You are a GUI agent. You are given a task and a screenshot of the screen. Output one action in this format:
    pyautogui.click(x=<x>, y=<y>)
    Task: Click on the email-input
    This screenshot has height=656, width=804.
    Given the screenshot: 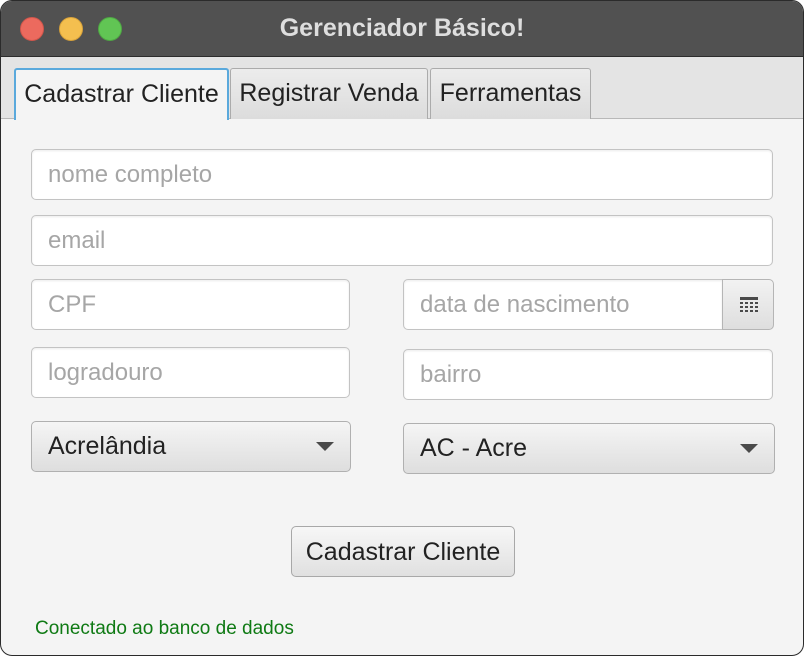 What is the action you would take?
    pyautogui.click(x=402, y=240)
    